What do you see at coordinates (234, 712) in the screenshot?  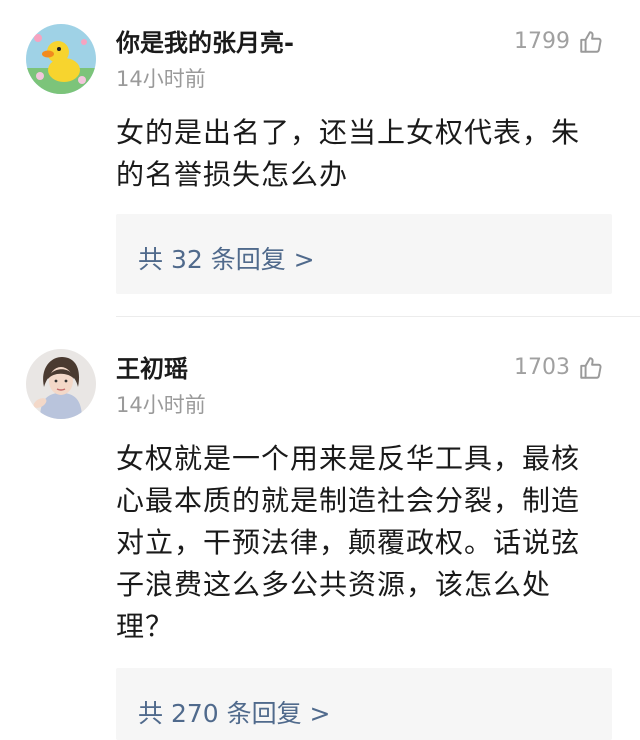 I see `reply-count-link: 共 270 条回复 >` at bounding box center [234, 712].